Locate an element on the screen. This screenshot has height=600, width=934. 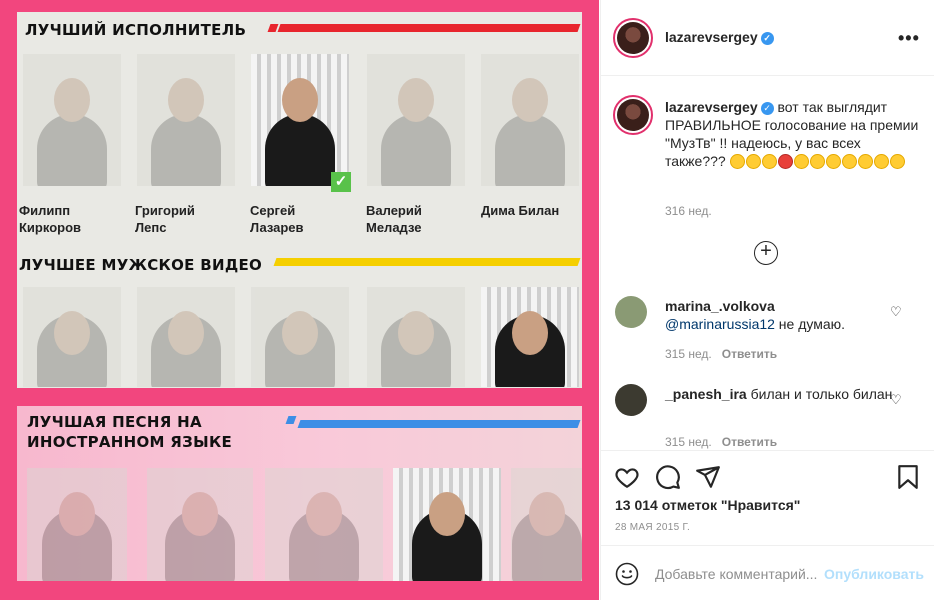
category-title-best-male-video: ЛУЧШЕЕ МУЖСКОЕ ВИДЕО is located at coordinates (141, 265).